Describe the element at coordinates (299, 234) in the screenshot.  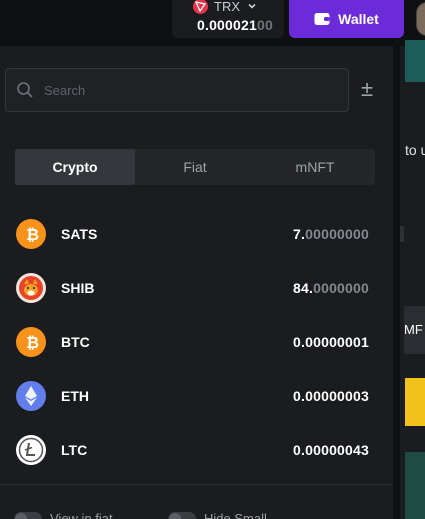
I see `amount-main: 7.` at that location.